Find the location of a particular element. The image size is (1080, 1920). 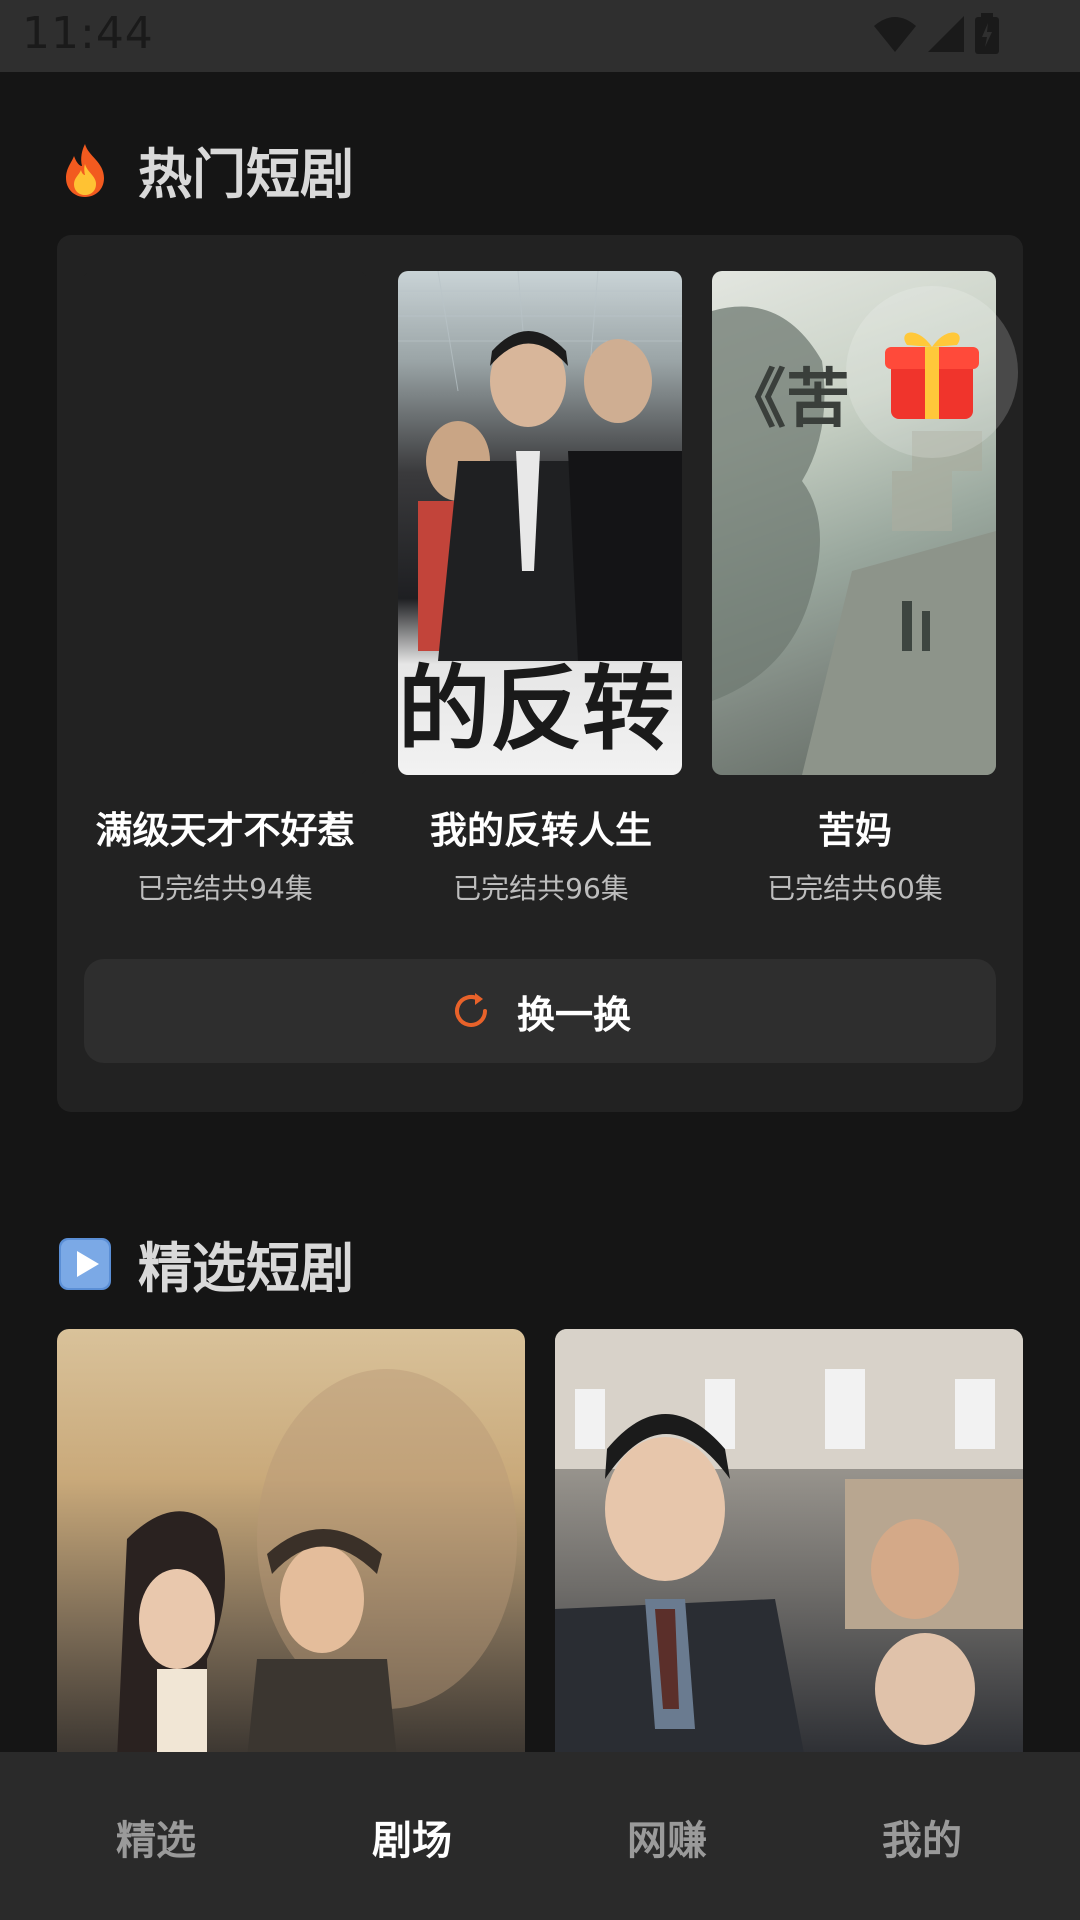

battery-icon is located at coordinates (987, 33).